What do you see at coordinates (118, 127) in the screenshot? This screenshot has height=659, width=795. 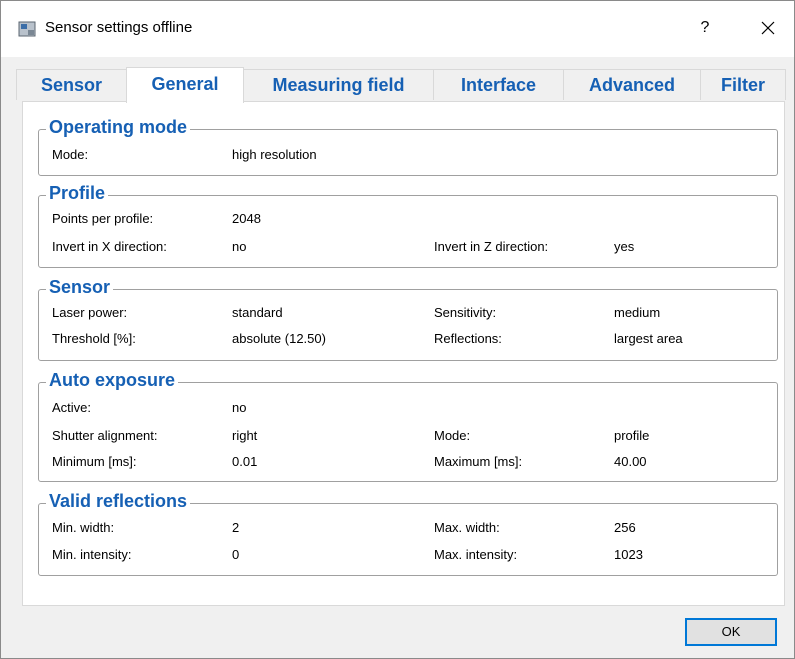 I see `group-title: Operating mode` at bounding box center [118, 127].